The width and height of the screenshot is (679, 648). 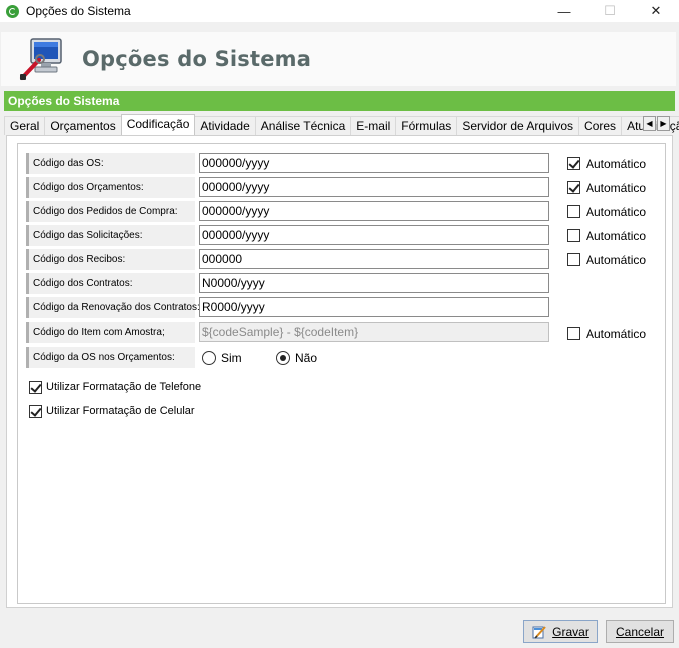 I want to click on field-label: Código da Renovação dos Contratos:, so click(x=113, y=307).